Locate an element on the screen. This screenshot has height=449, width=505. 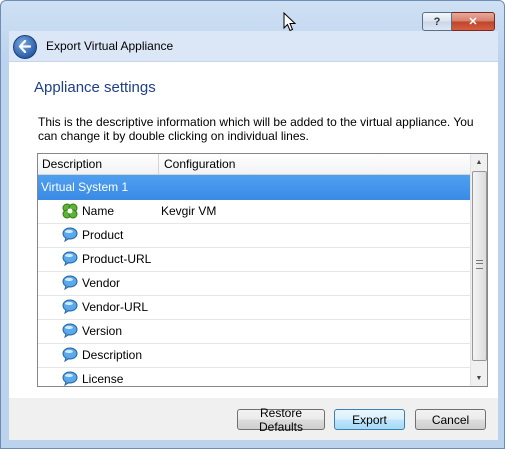
table-header: Description Configuration is located at coordinates (254, 164).